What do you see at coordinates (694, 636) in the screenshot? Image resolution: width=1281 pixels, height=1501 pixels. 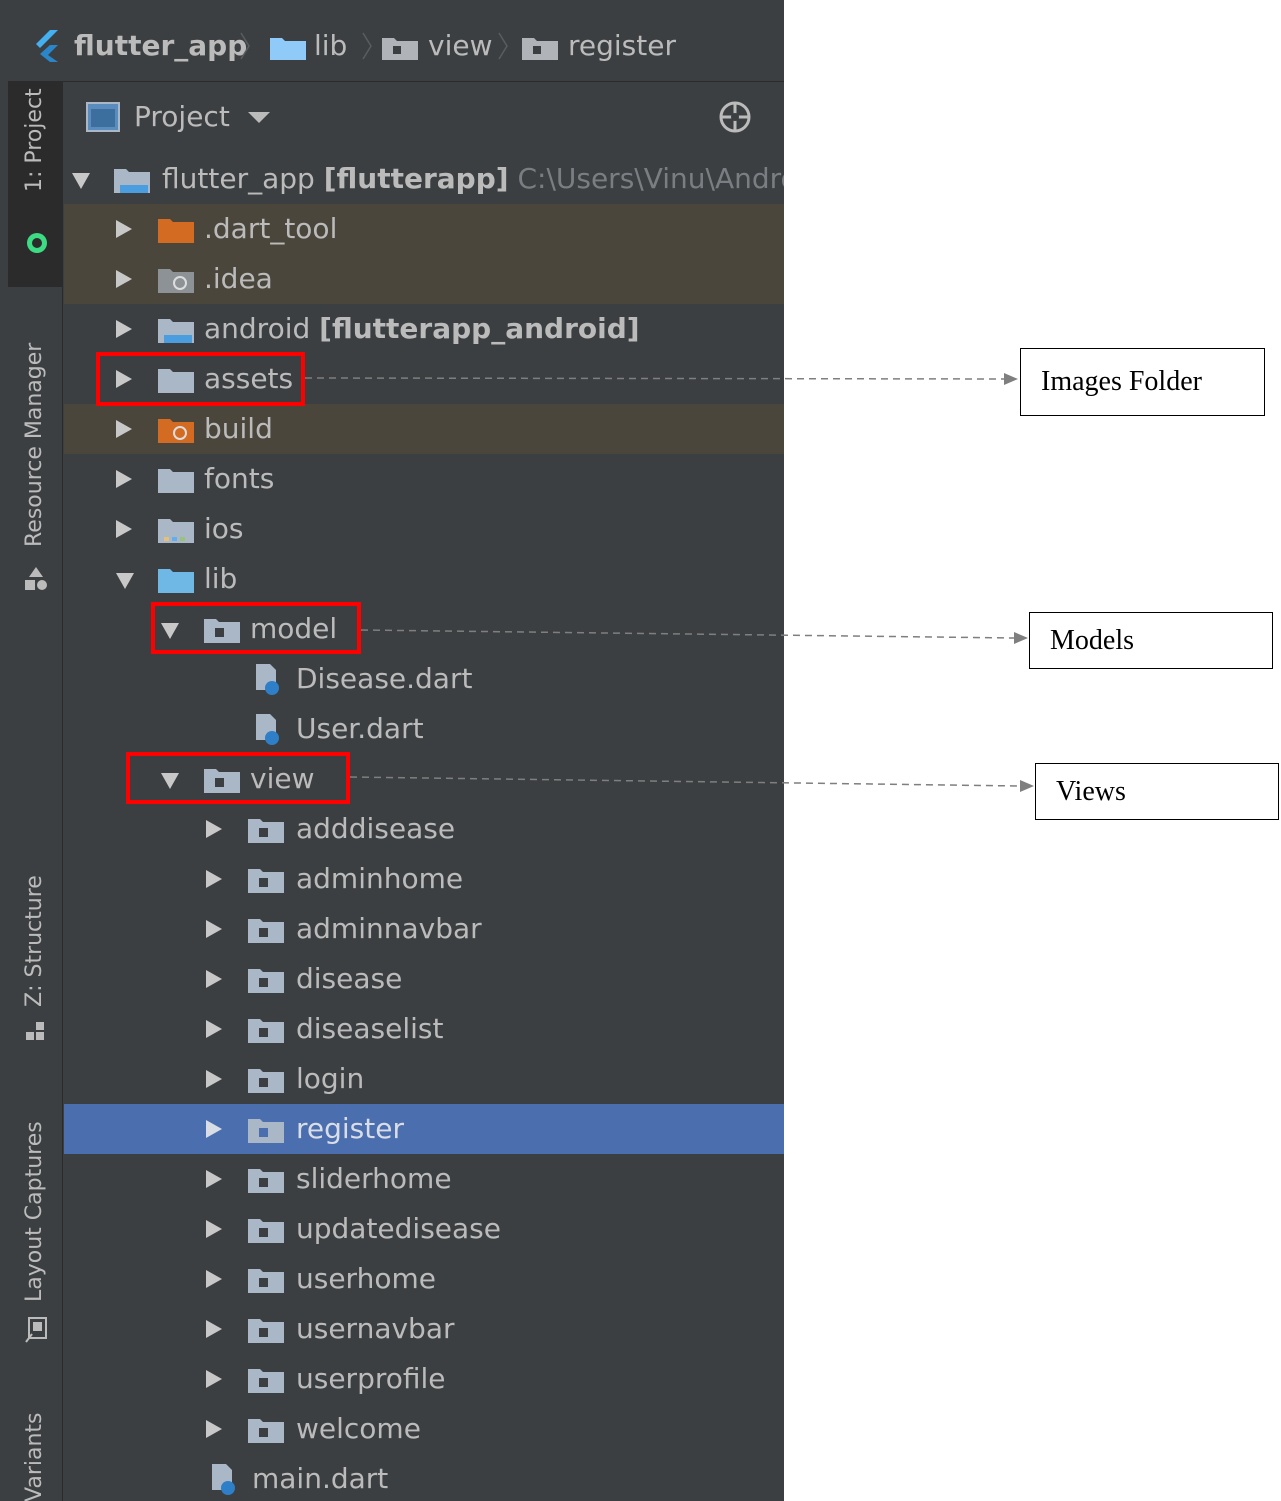 I see `arrow-models` at bounding box center [694, 636].